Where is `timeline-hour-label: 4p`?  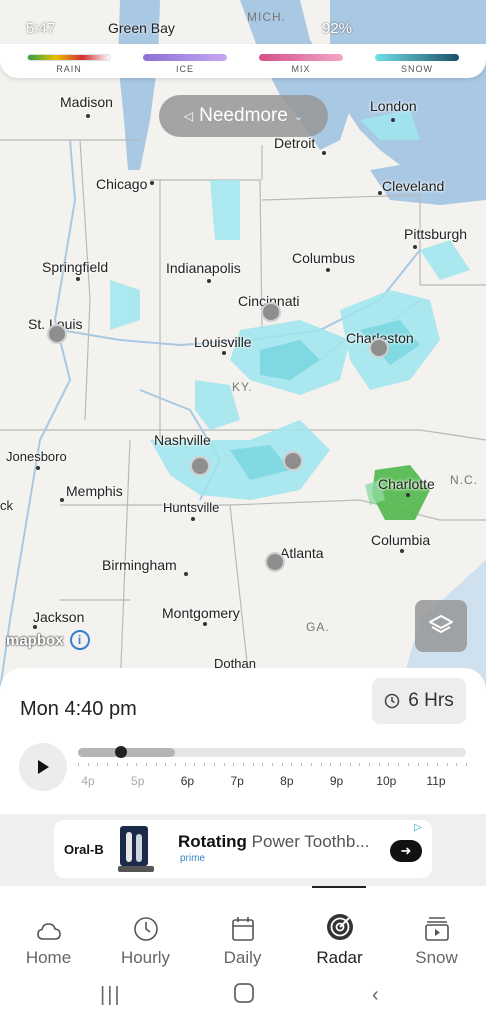 timeline-hour-label: 4p is located at coordinates (88, 781).